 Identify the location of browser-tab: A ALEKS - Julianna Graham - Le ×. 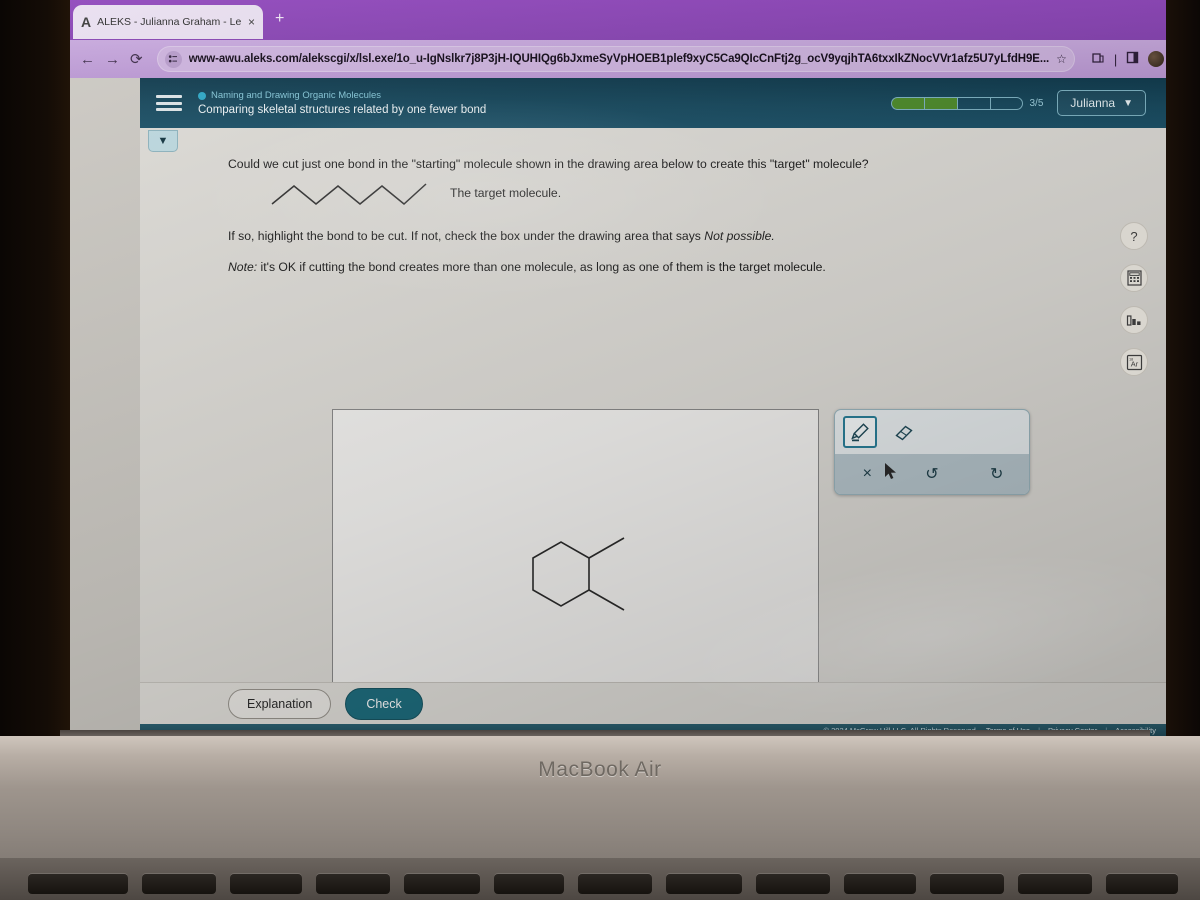
(168, 22).